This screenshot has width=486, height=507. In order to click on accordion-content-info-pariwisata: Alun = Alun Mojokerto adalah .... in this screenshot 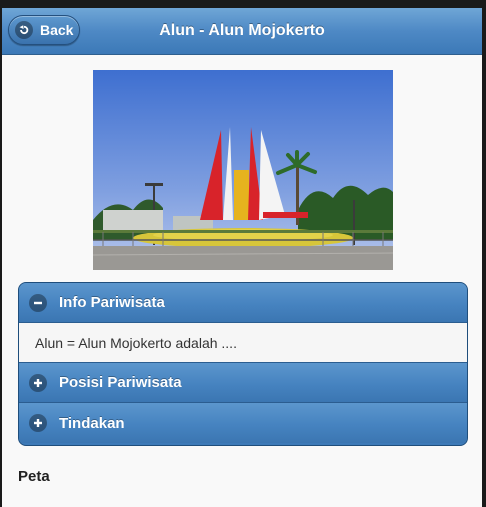, I will do `click(243, 343)`.